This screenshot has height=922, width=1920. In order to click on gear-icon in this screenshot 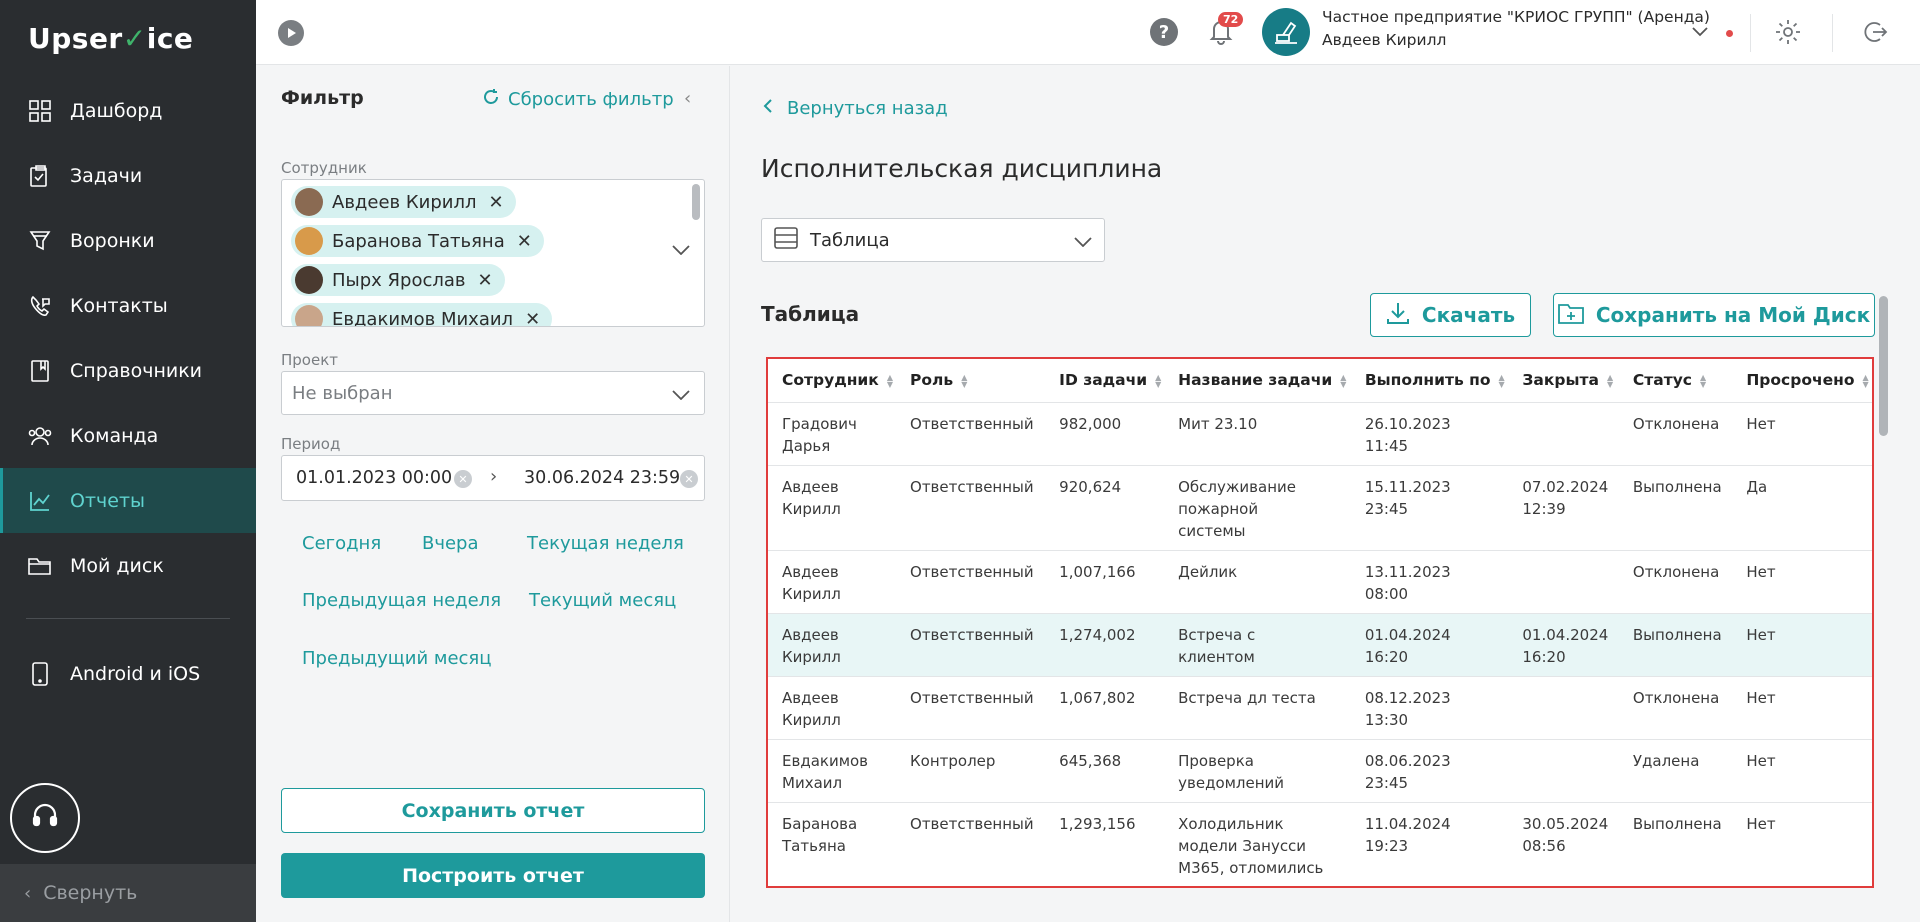, I will do `click(1788, 34)`.